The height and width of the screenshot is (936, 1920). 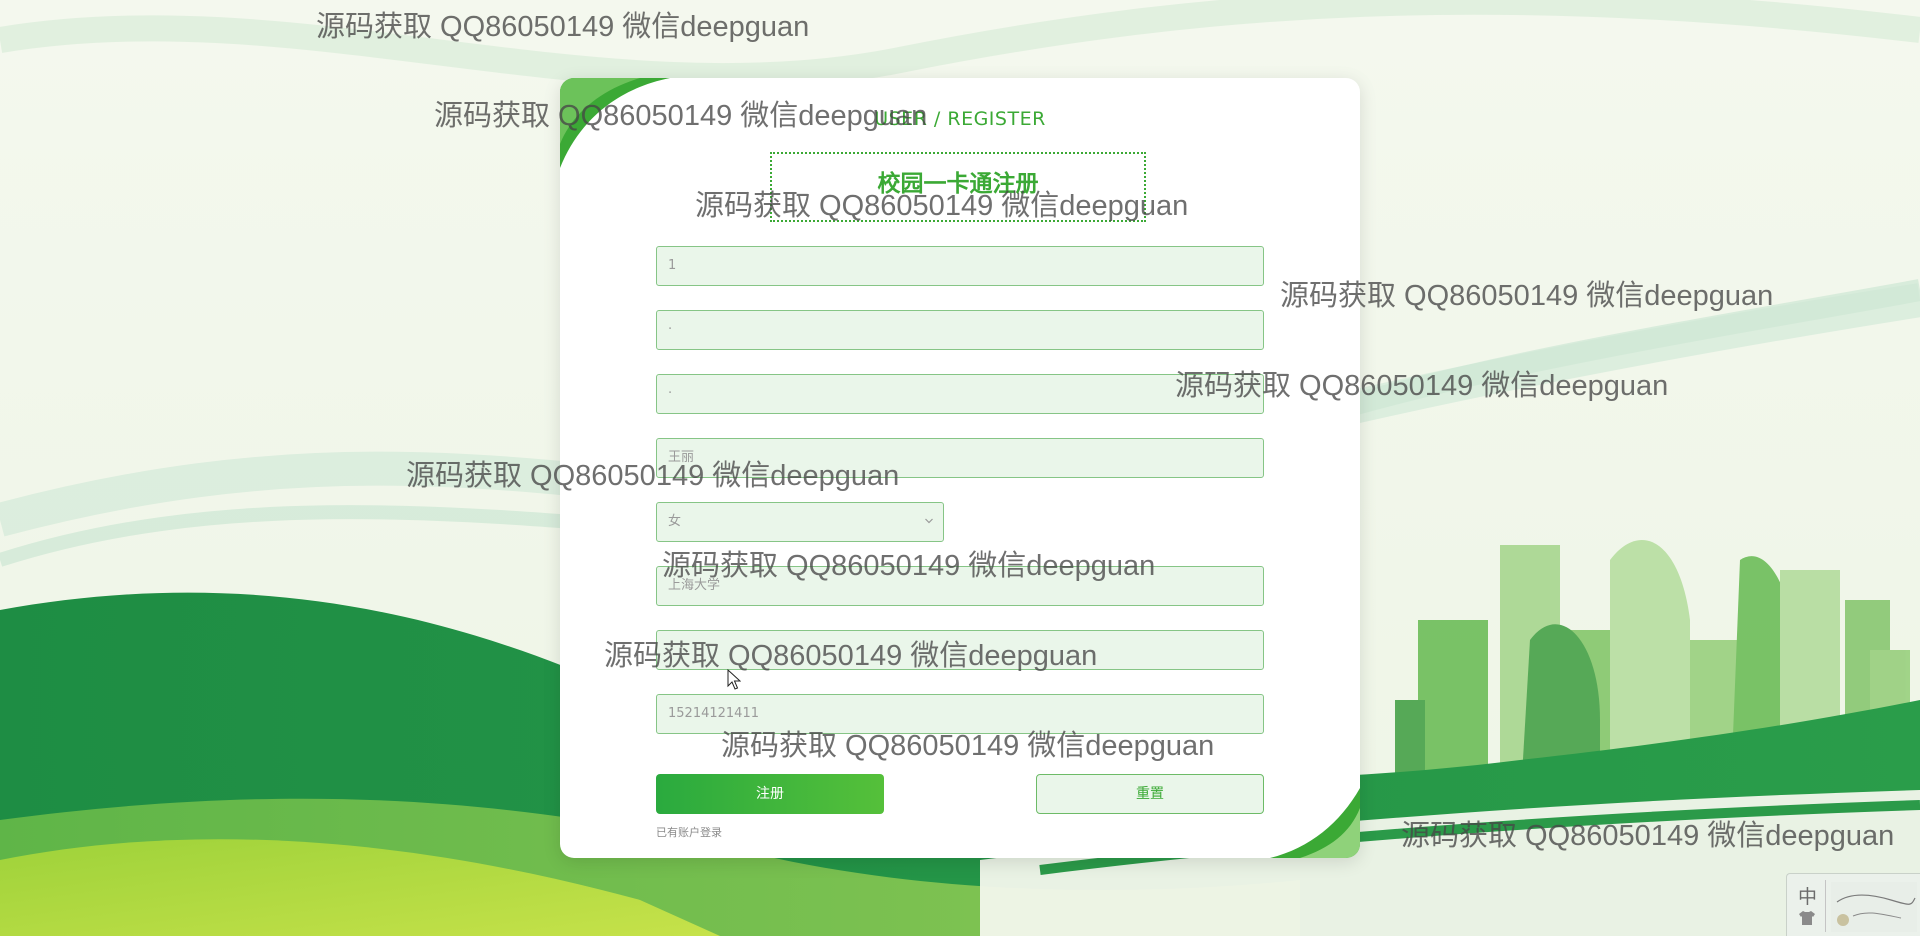 I want to click on phone-field: 15214121411, so click(x=960, y=714).